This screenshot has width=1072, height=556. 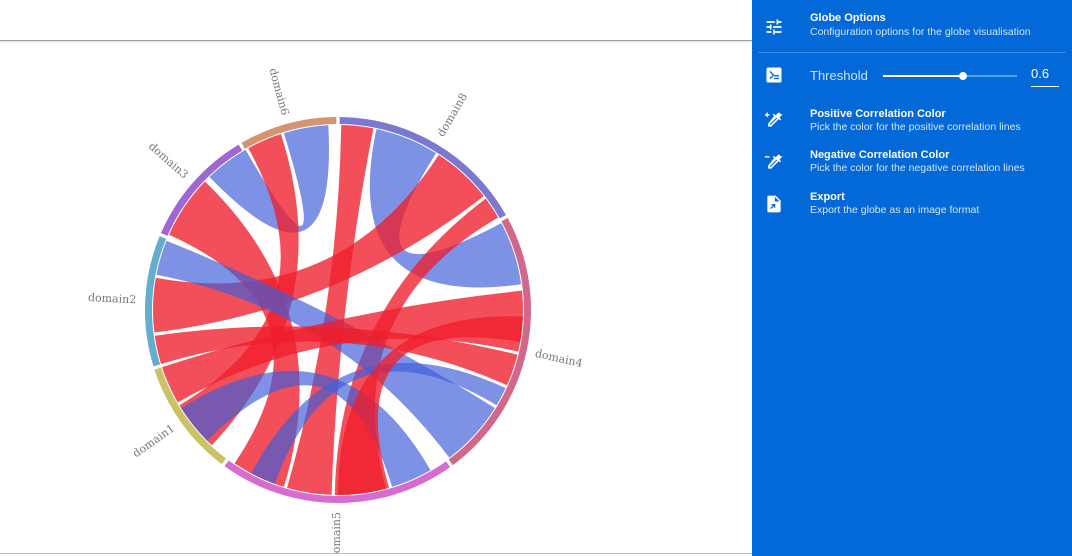 What do you see at coordinates (774, 204) in the screenshot?
I see `file-export-icon` at bounding box center [774, 204].